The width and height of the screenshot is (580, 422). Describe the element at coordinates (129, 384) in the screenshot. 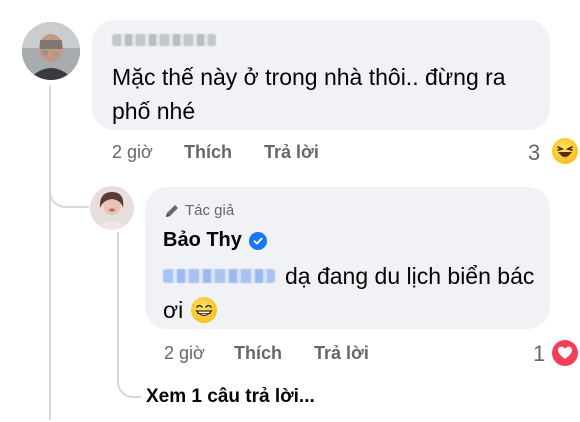

I see `thread-connector-more` at that location.